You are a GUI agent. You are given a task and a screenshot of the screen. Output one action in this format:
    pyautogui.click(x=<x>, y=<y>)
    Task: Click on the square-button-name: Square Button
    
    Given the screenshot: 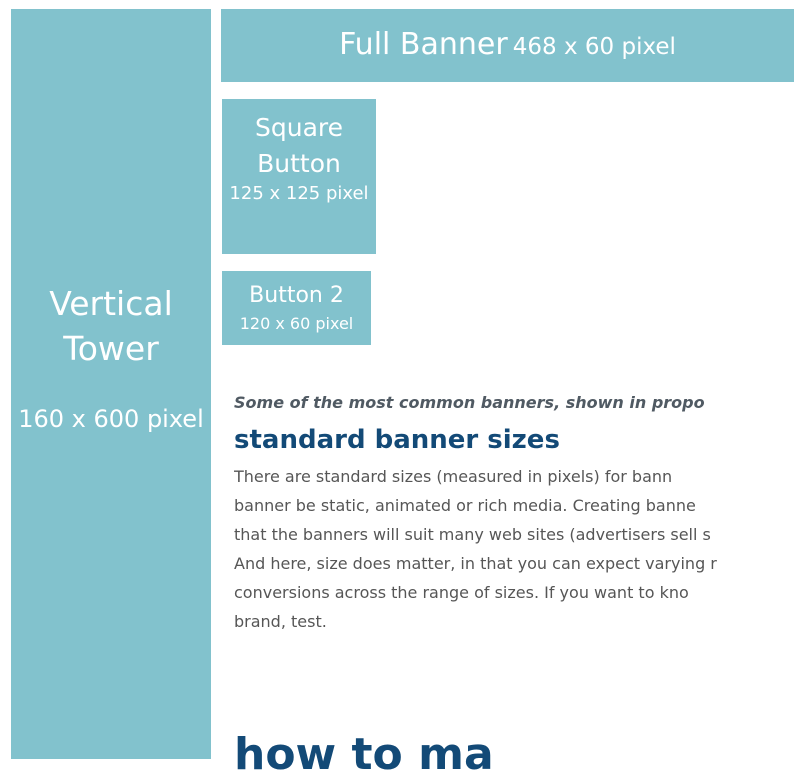 What is the action you would take?
    pyautogui.click(x=299, y=146)
    